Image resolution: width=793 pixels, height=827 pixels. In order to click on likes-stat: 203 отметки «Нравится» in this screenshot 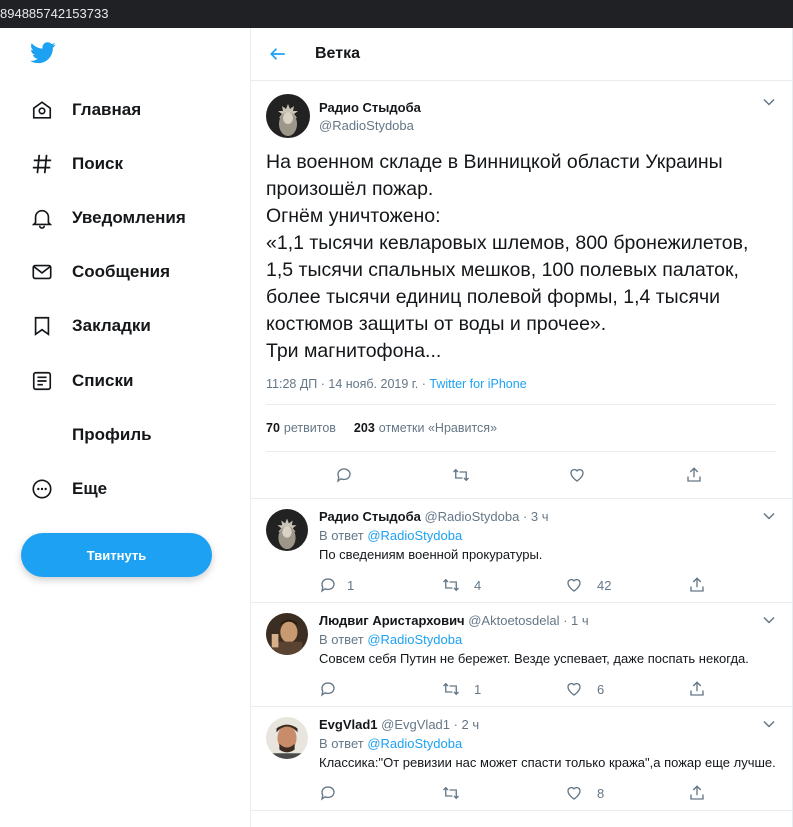, I will do `click(425, 428)`.